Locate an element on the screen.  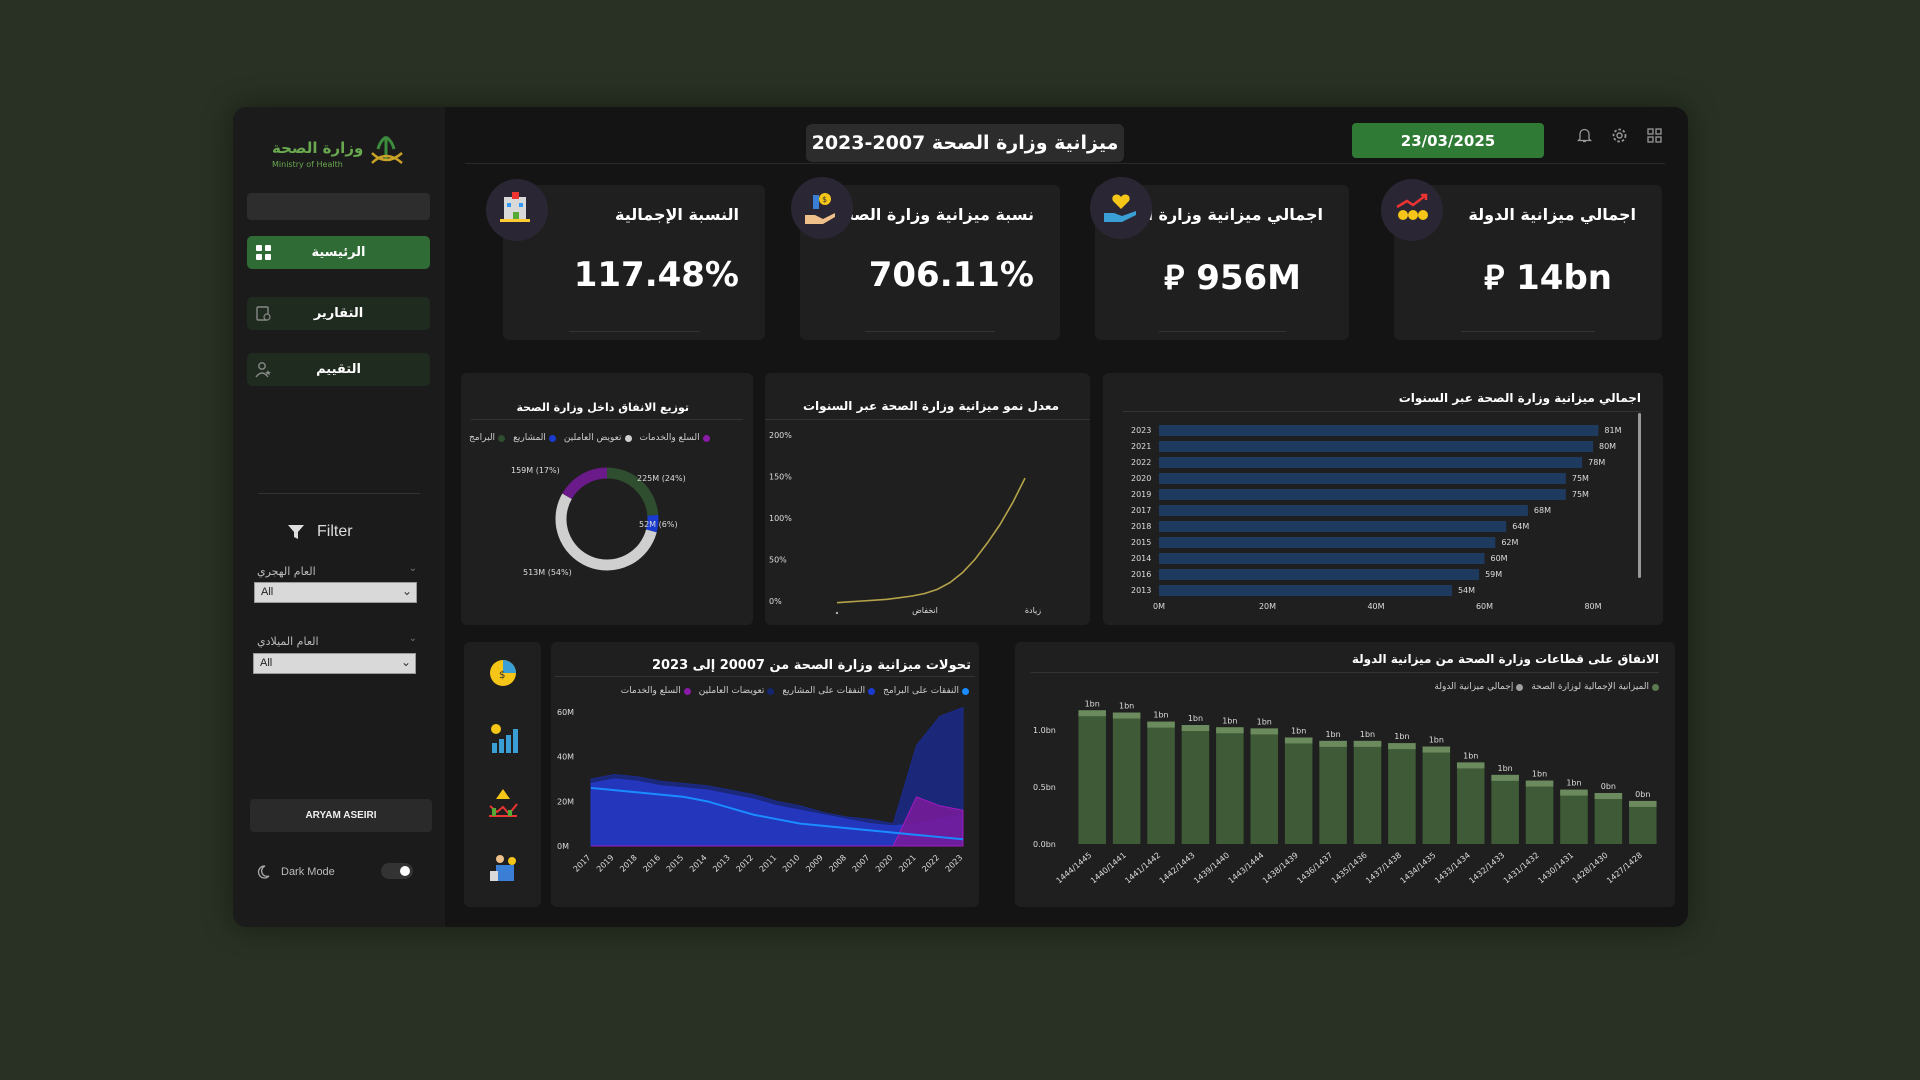
x-tick-label: 1434/1435 is located at coordinates (1418, 868).